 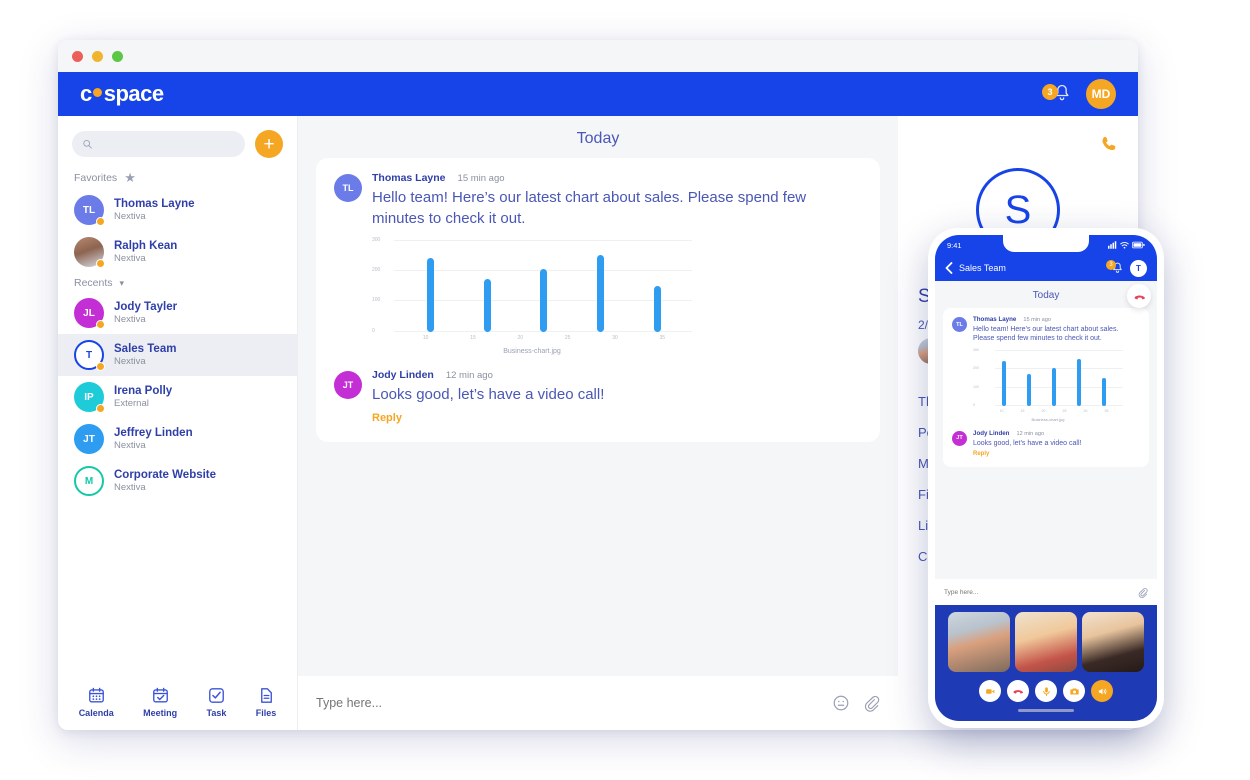 I want to click on emoji-icon, so click(x=841, y=703).